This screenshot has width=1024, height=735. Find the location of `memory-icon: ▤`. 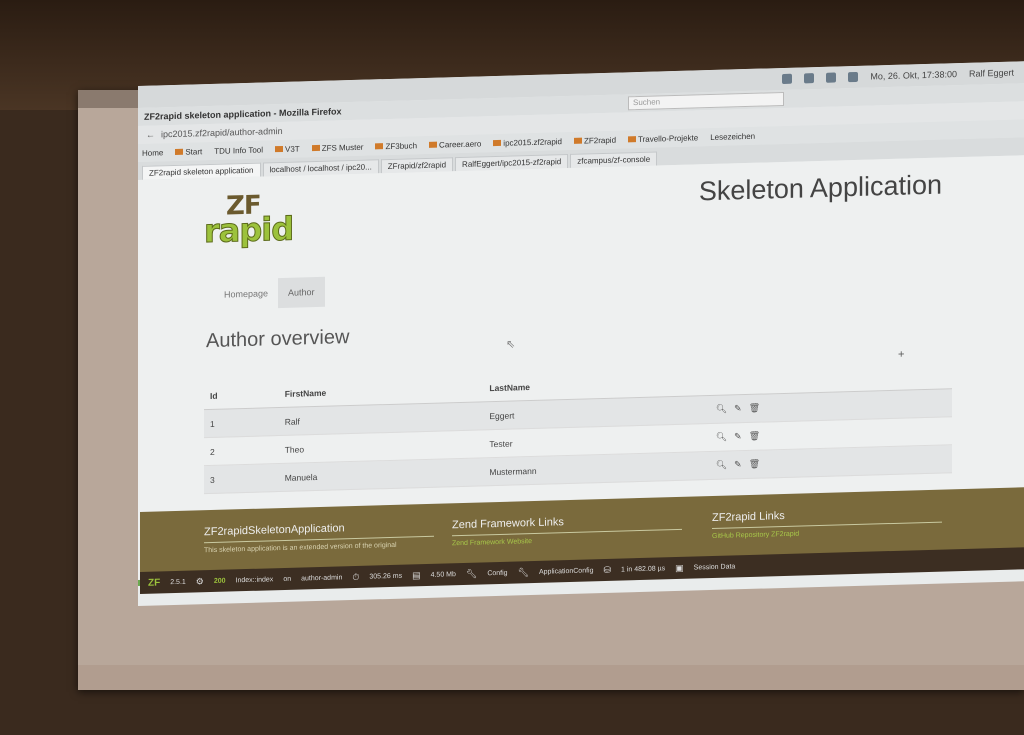

memory-icon: ▤ is located at coordinates (416, 574).